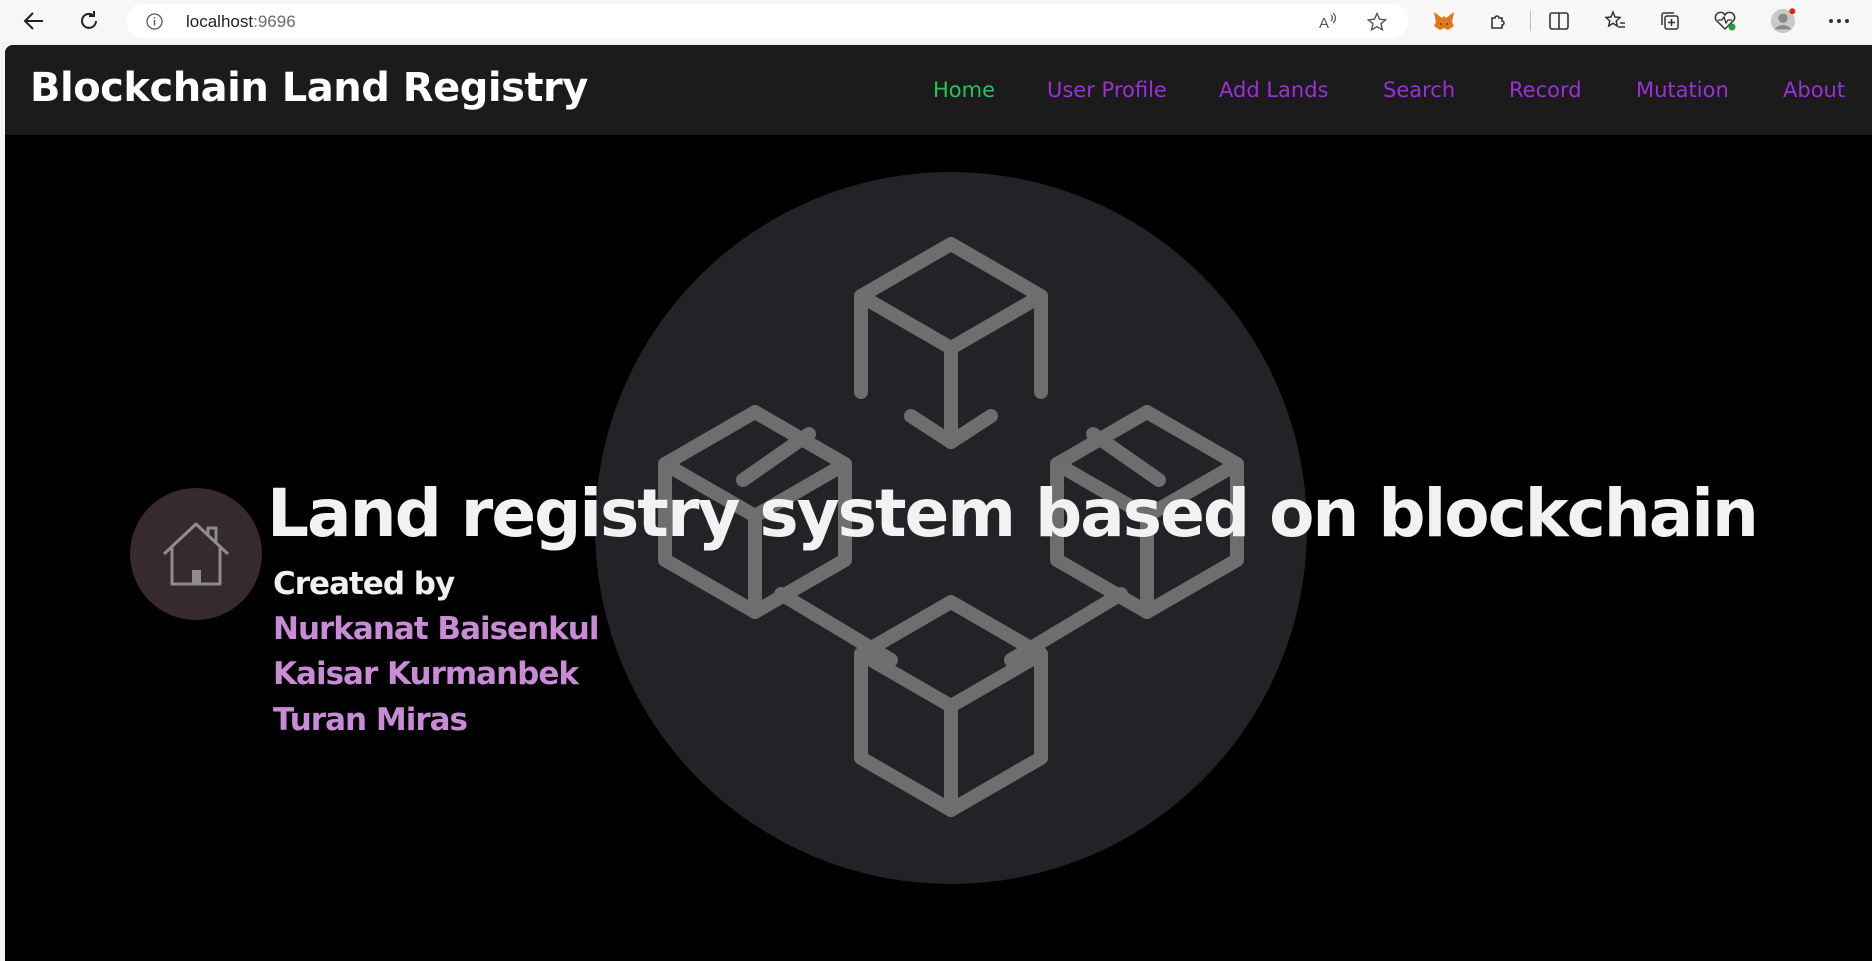 This screenshot has height=961, width=1872. What do you see at coordinates (964, 90) in the screenshot?
I see `nav-link-home: Home` at bounding box center [964, 90].